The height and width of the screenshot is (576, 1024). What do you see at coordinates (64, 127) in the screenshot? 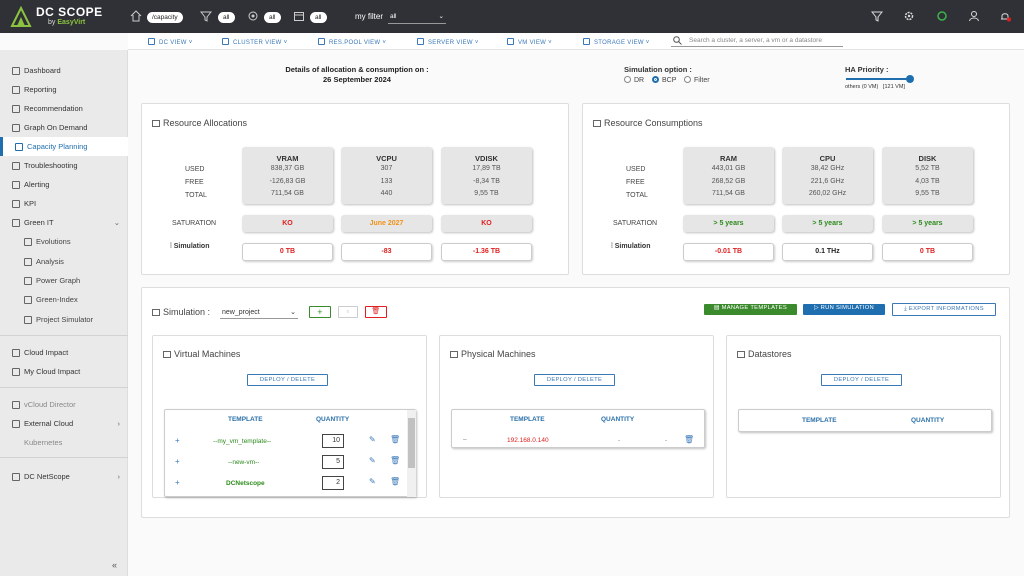
I see `sidebar-item-graph-on-demand: Graph On Demand` at bounding box center [64, 127].